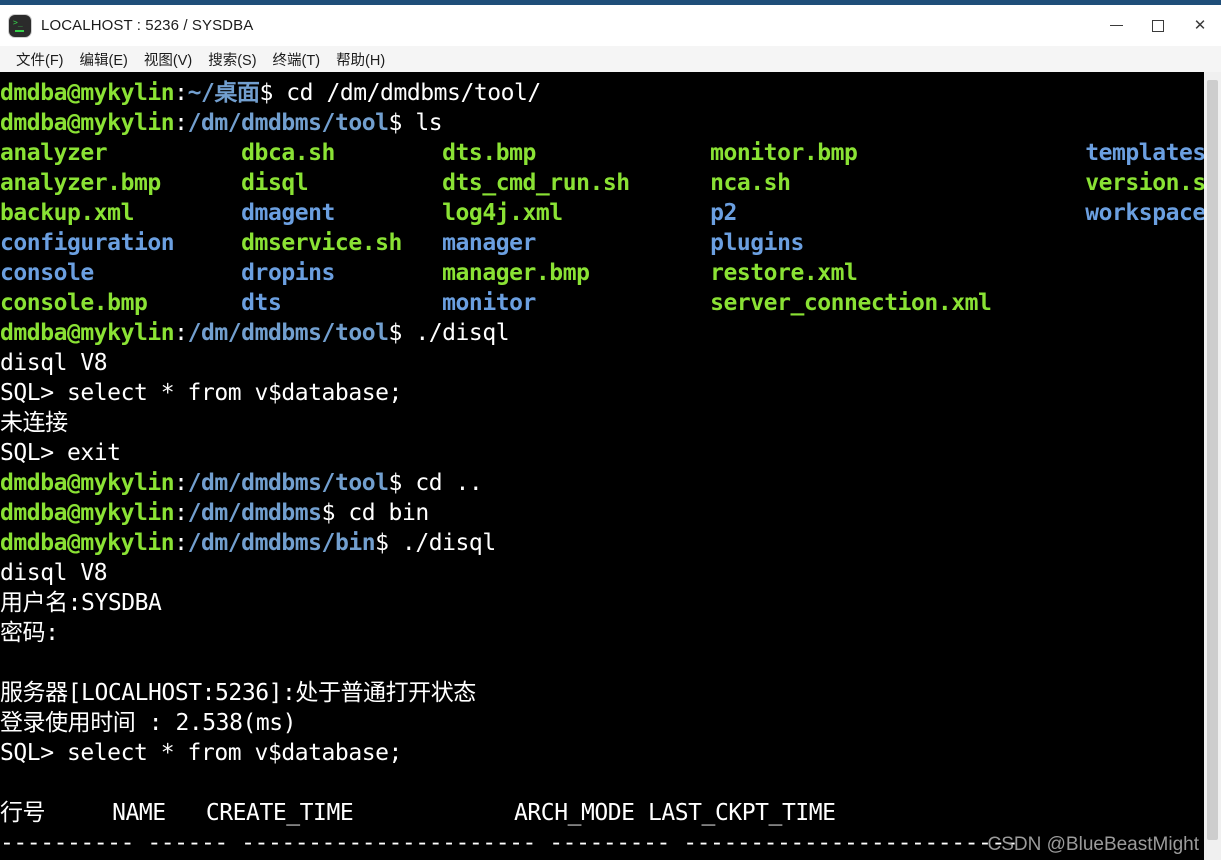 The image size is (1221, 860). I want to click on file-entry: server_connection.xml, so click(898, 303).